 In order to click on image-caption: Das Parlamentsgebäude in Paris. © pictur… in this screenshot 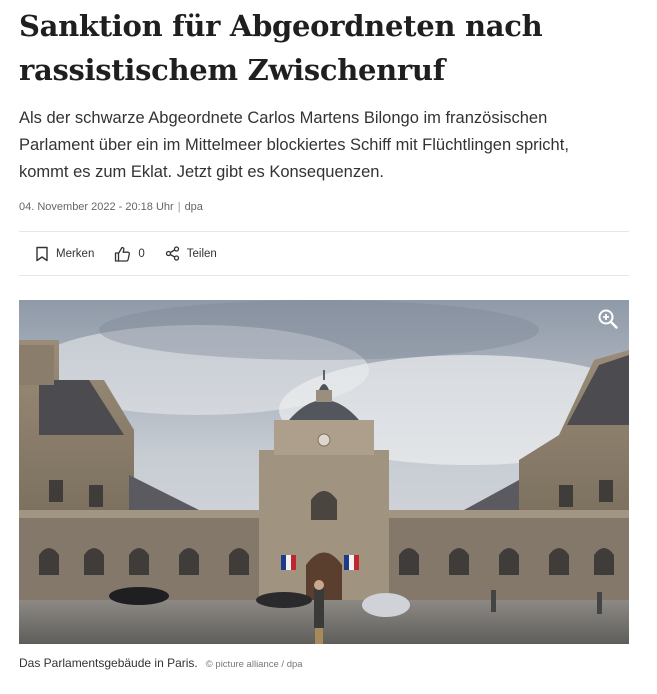, I will do `click(324, 663)`.